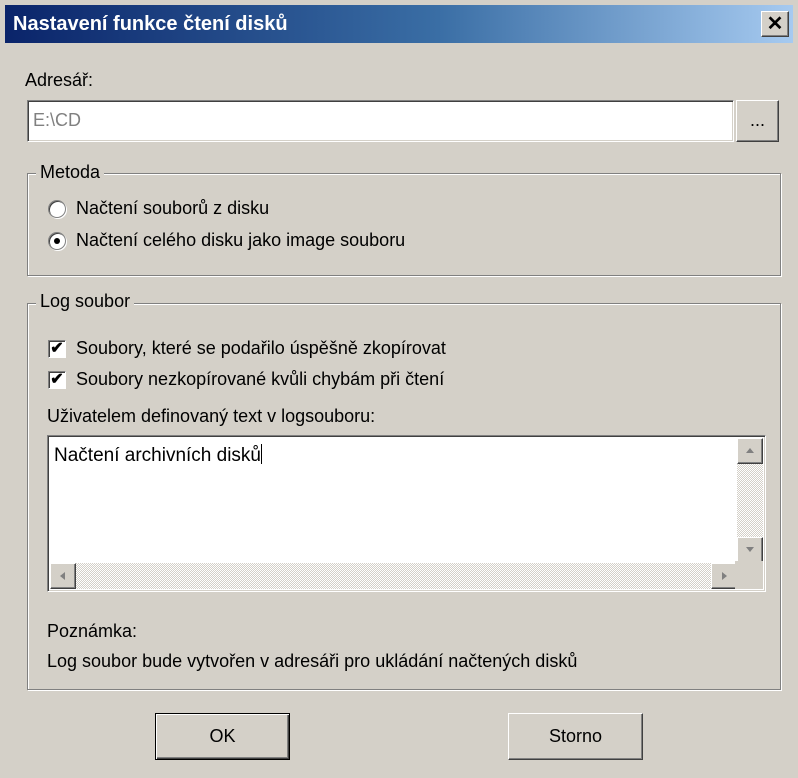 Image resolution: width=798 pixels, height=778 pixels. I want to click on ok-button: OK, so click(222, 736).